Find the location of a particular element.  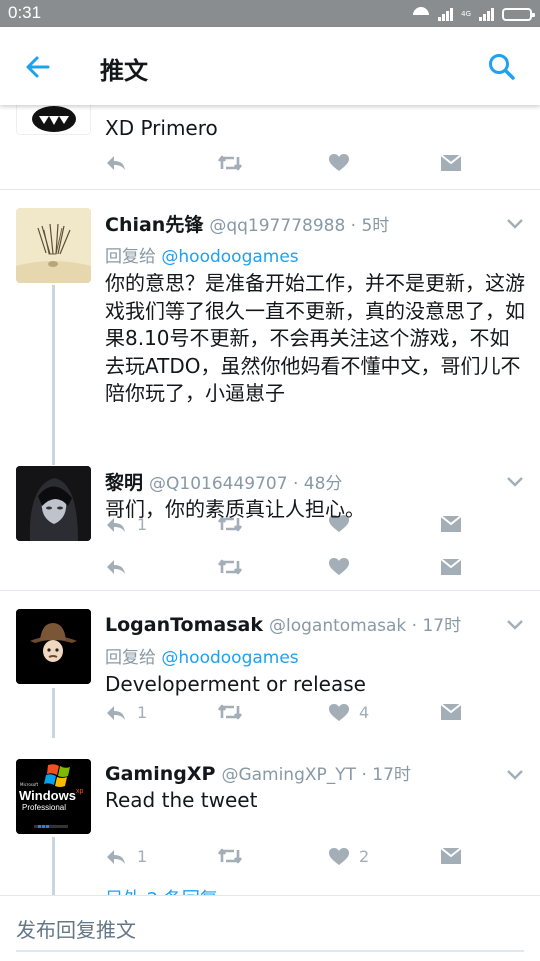

user-name: Chian先锋 is located at coordinates (154, 225).